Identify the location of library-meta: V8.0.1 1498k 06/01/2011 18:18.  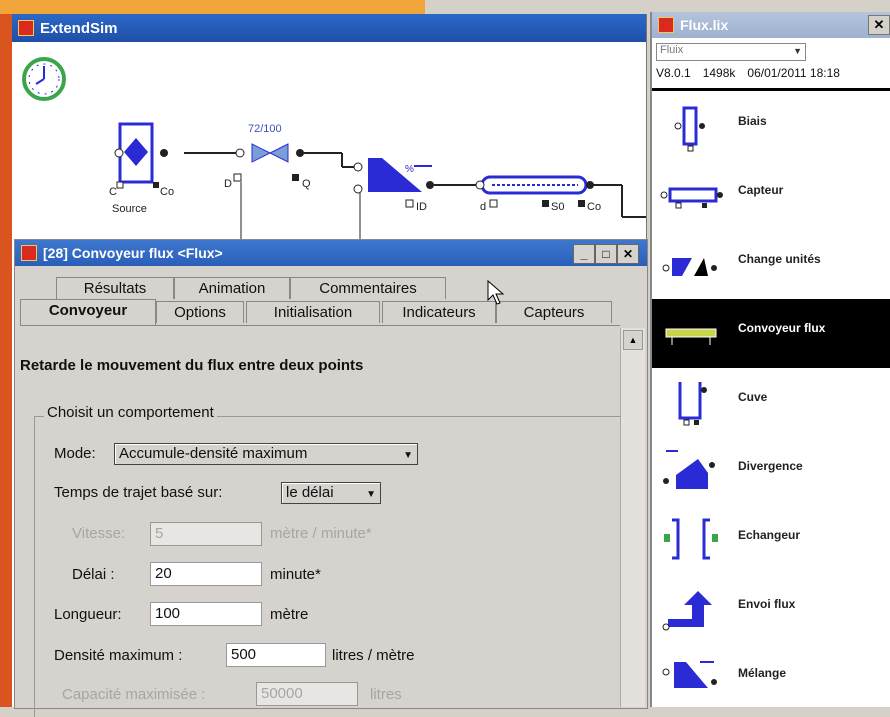
(773, 73).